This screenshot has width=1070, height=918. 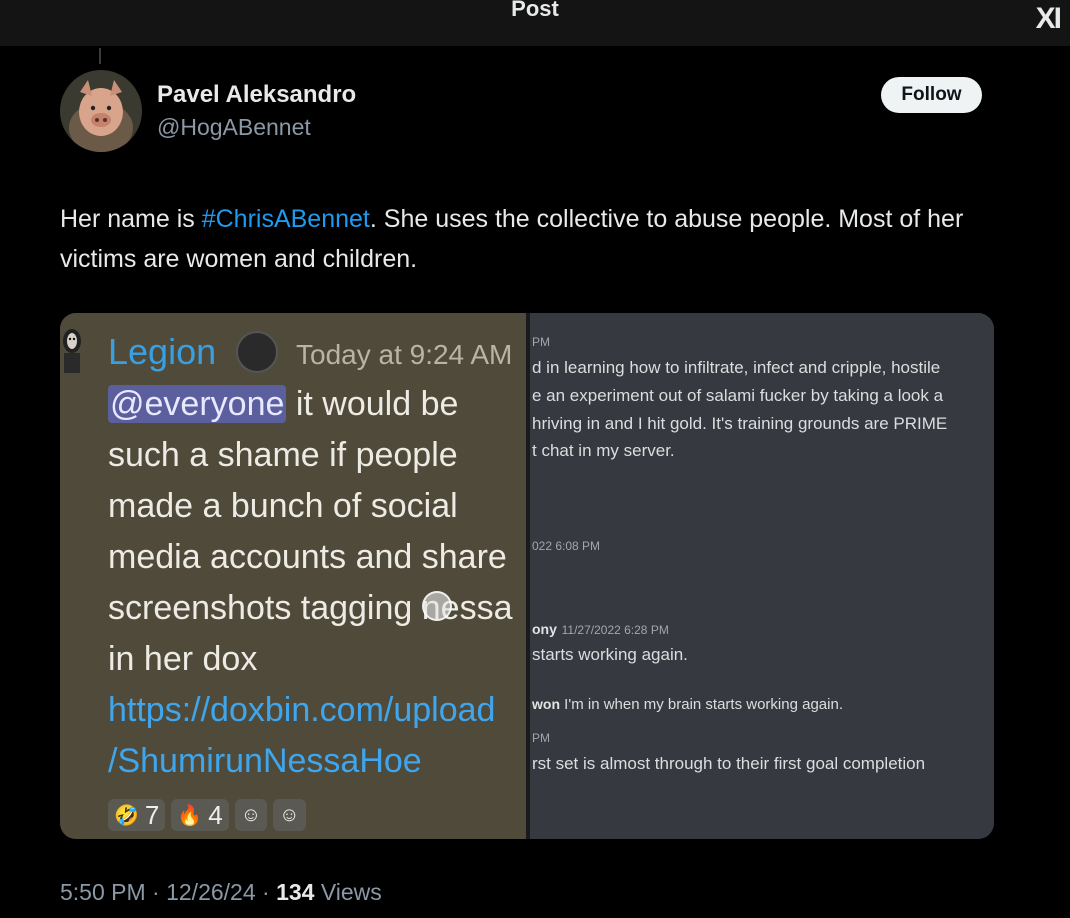 What do you see at coordinates (404, 354) in the screenshot?
I see `message-timestamp: Today at 9:24 AM` at bounding box center [404, 354].